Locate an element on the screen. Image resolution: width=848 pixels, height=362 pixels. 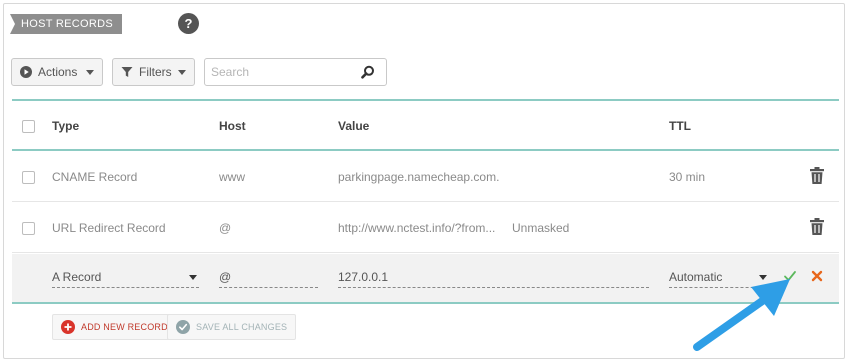
check-circle-icon is located at coordinates (183, 327).